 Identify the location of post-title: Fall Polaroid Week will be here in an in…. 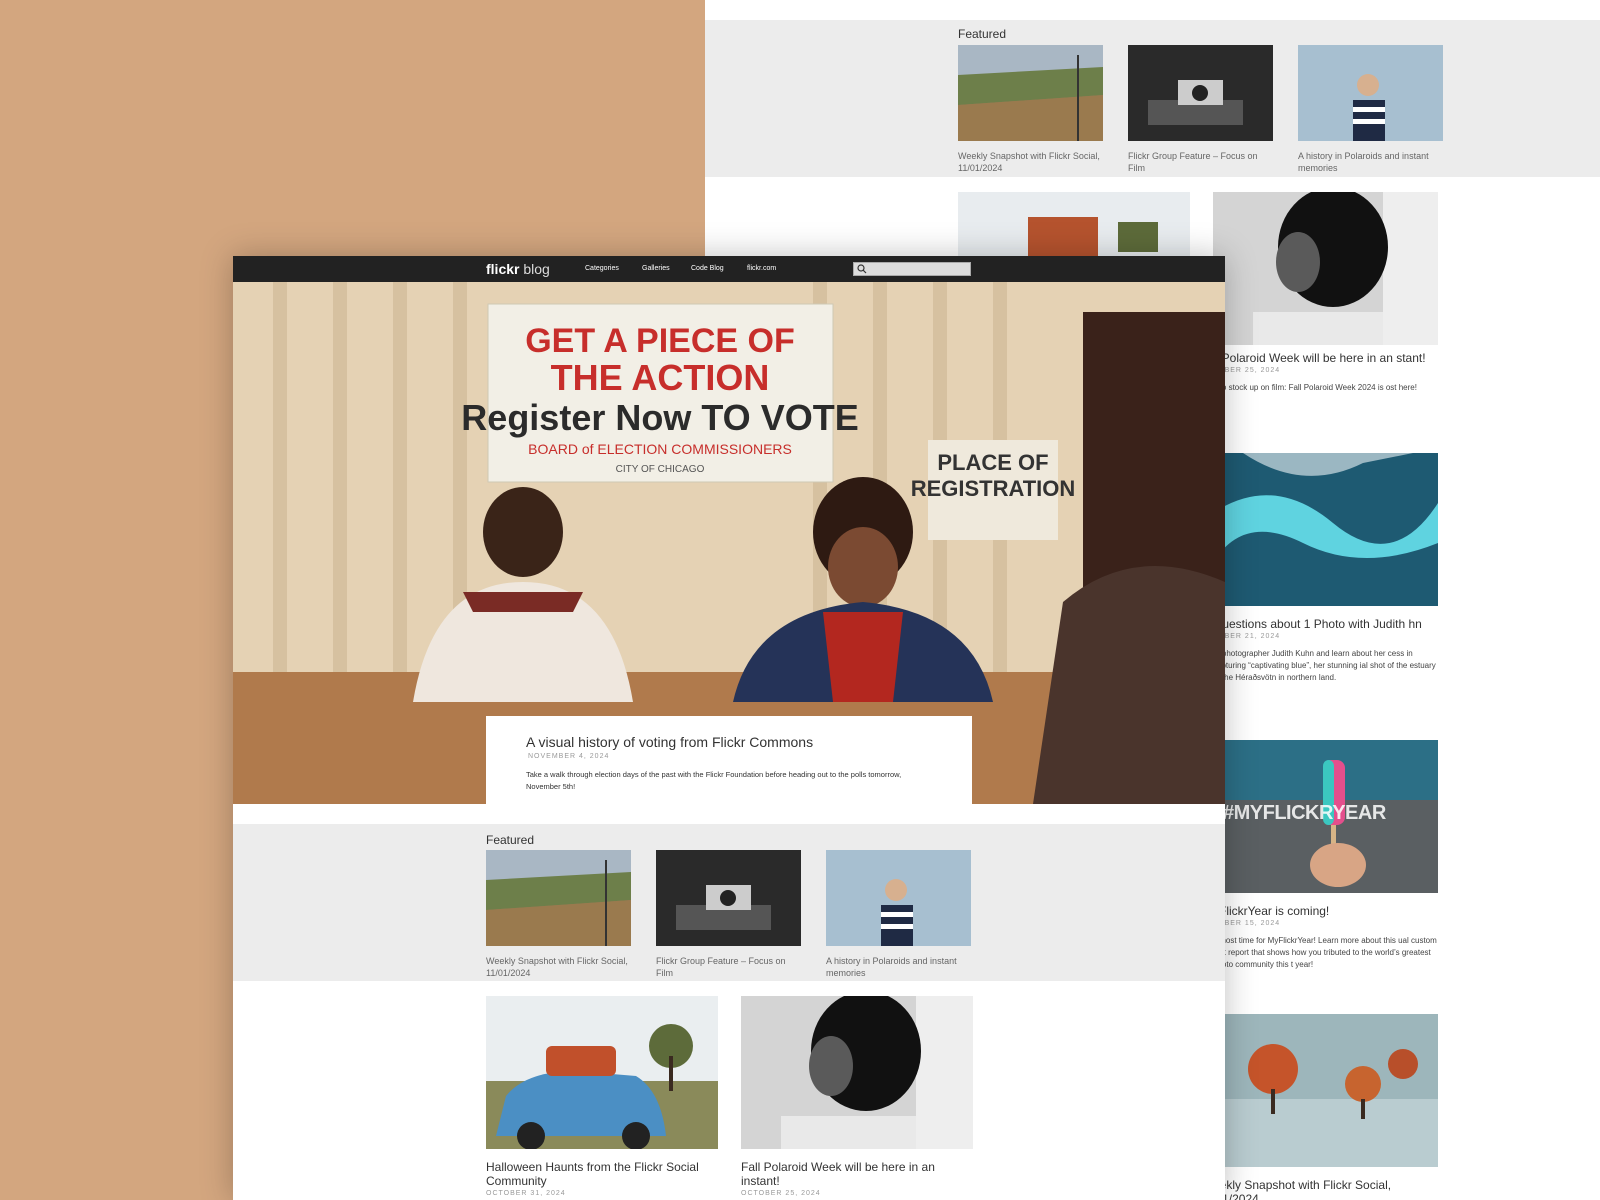
(857, 1174).